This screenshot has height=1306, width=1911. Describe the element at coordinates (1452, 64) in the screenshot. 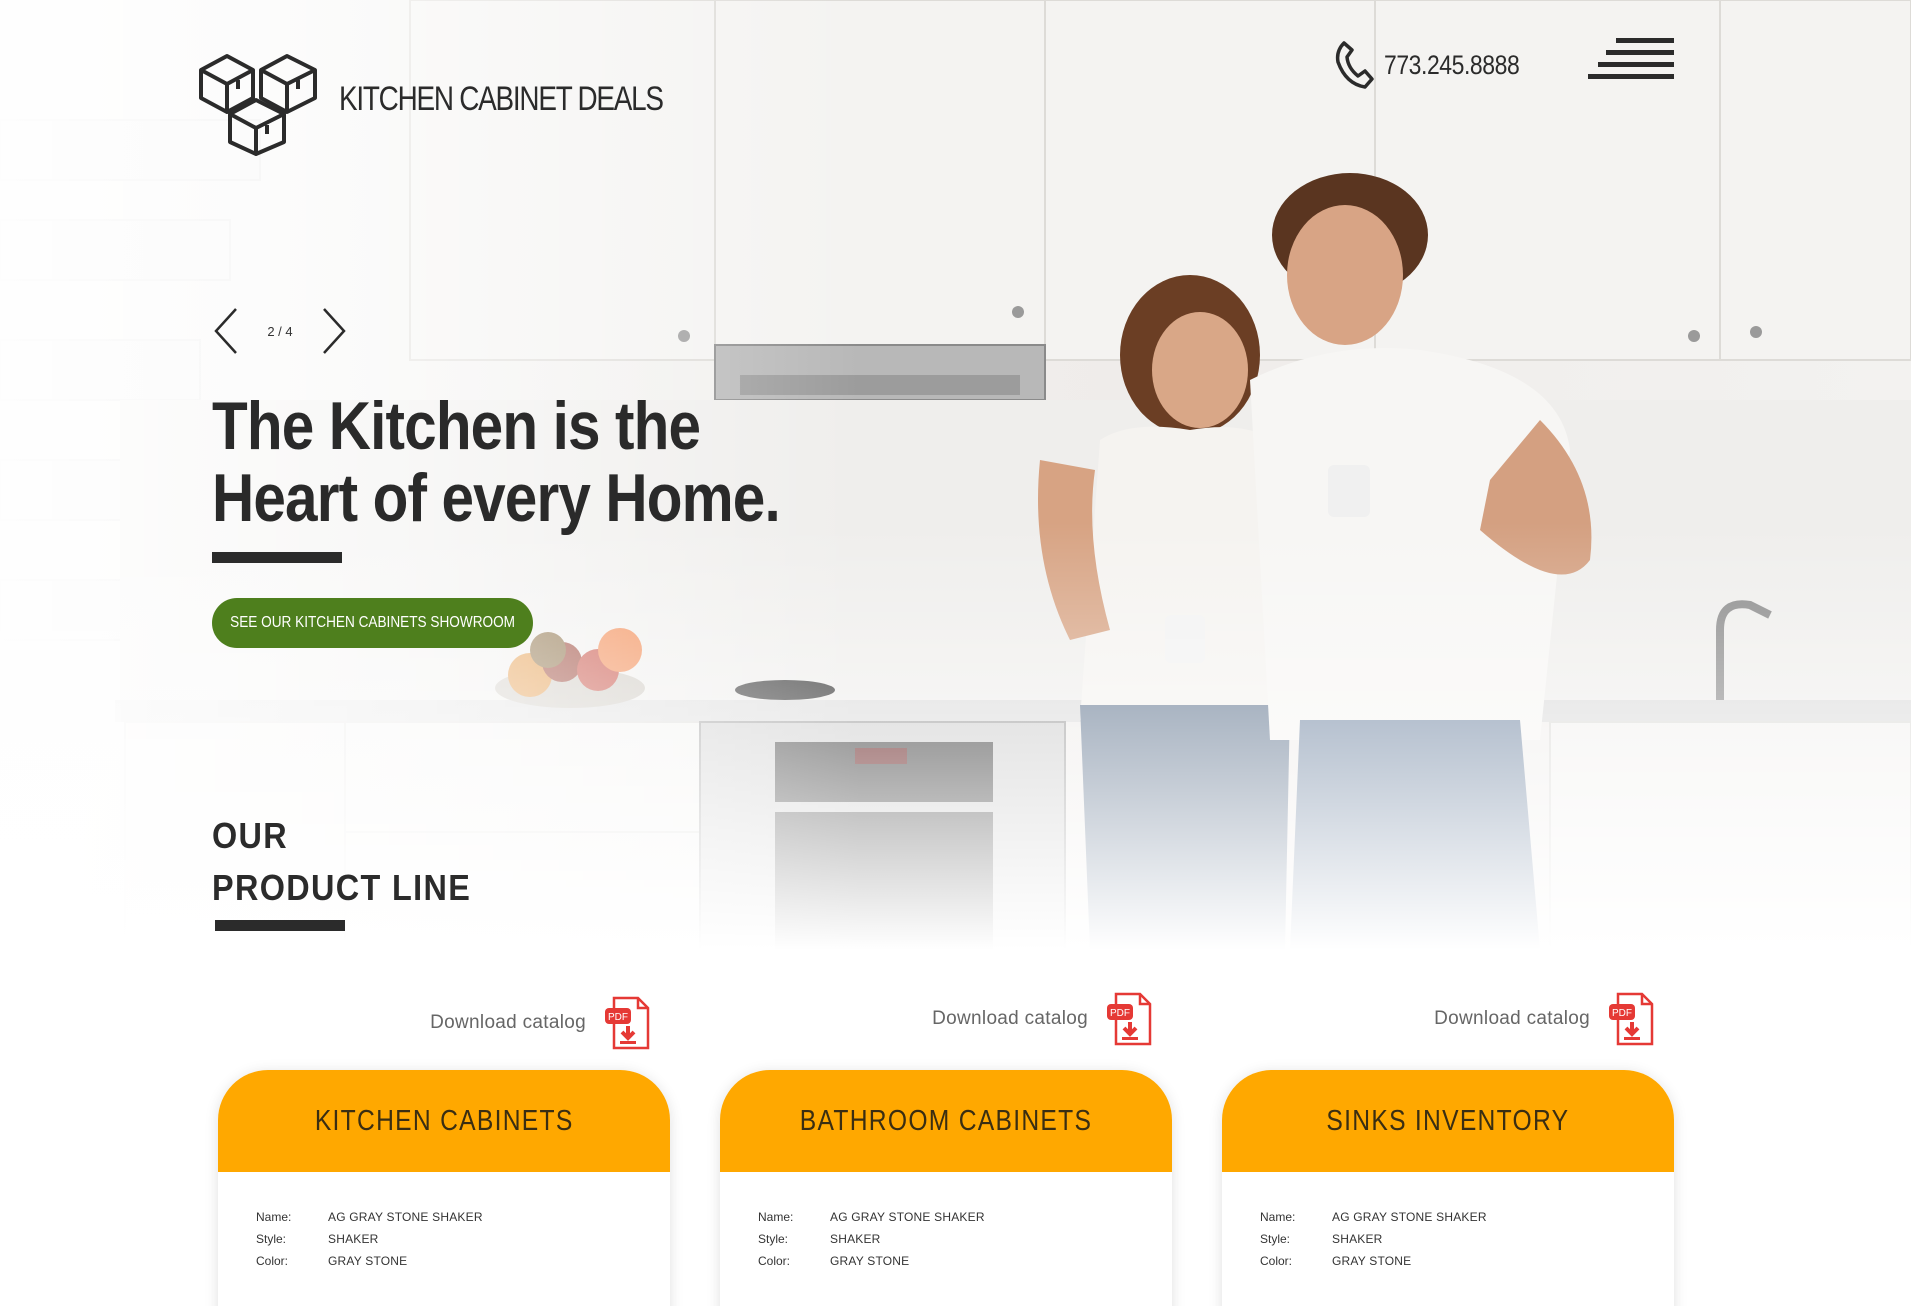

I see `phone-number: 773.245.8888` at that location.